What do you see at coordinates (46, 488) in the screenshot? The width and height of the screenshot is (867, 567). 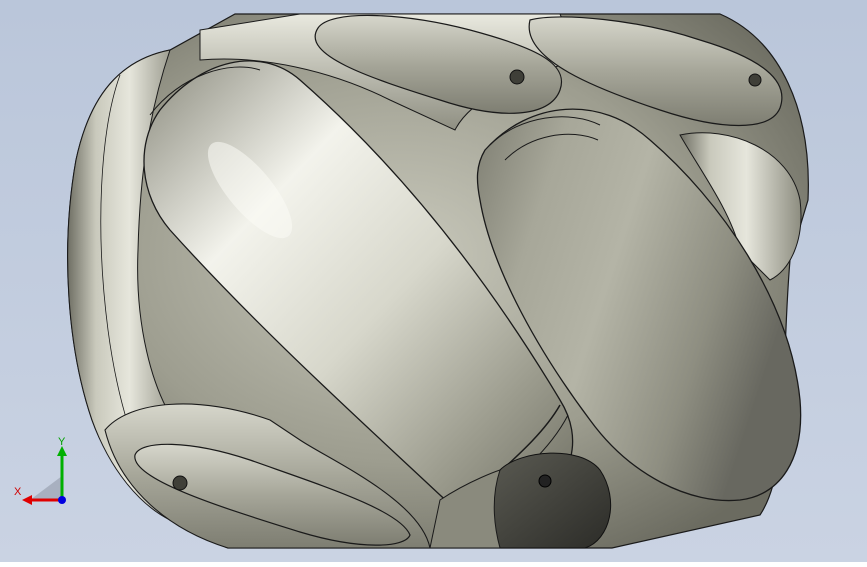 I see `triad-plane-shadow` at bounding box center [46, 488].